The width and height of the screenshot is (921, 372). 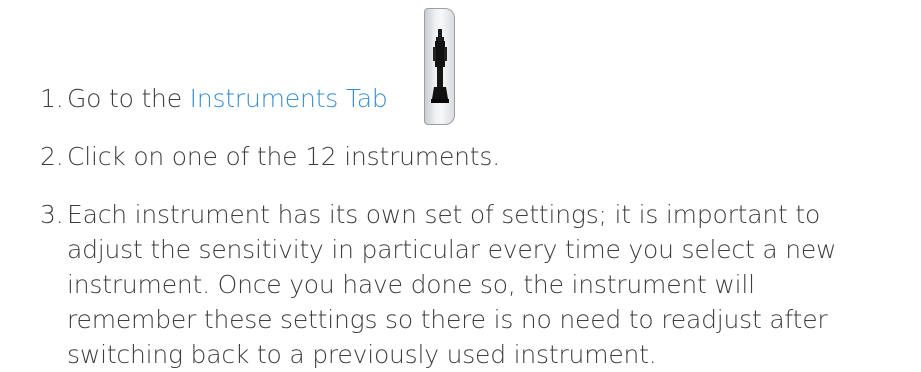 I want to click on step-text: Go to the, so click(x=128, y=98).